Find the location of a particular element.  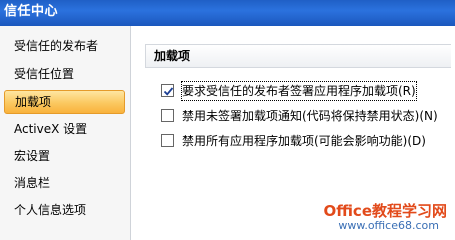

sidebar-item-message-bar: 消息栏 is located at coordinates (64, 183).